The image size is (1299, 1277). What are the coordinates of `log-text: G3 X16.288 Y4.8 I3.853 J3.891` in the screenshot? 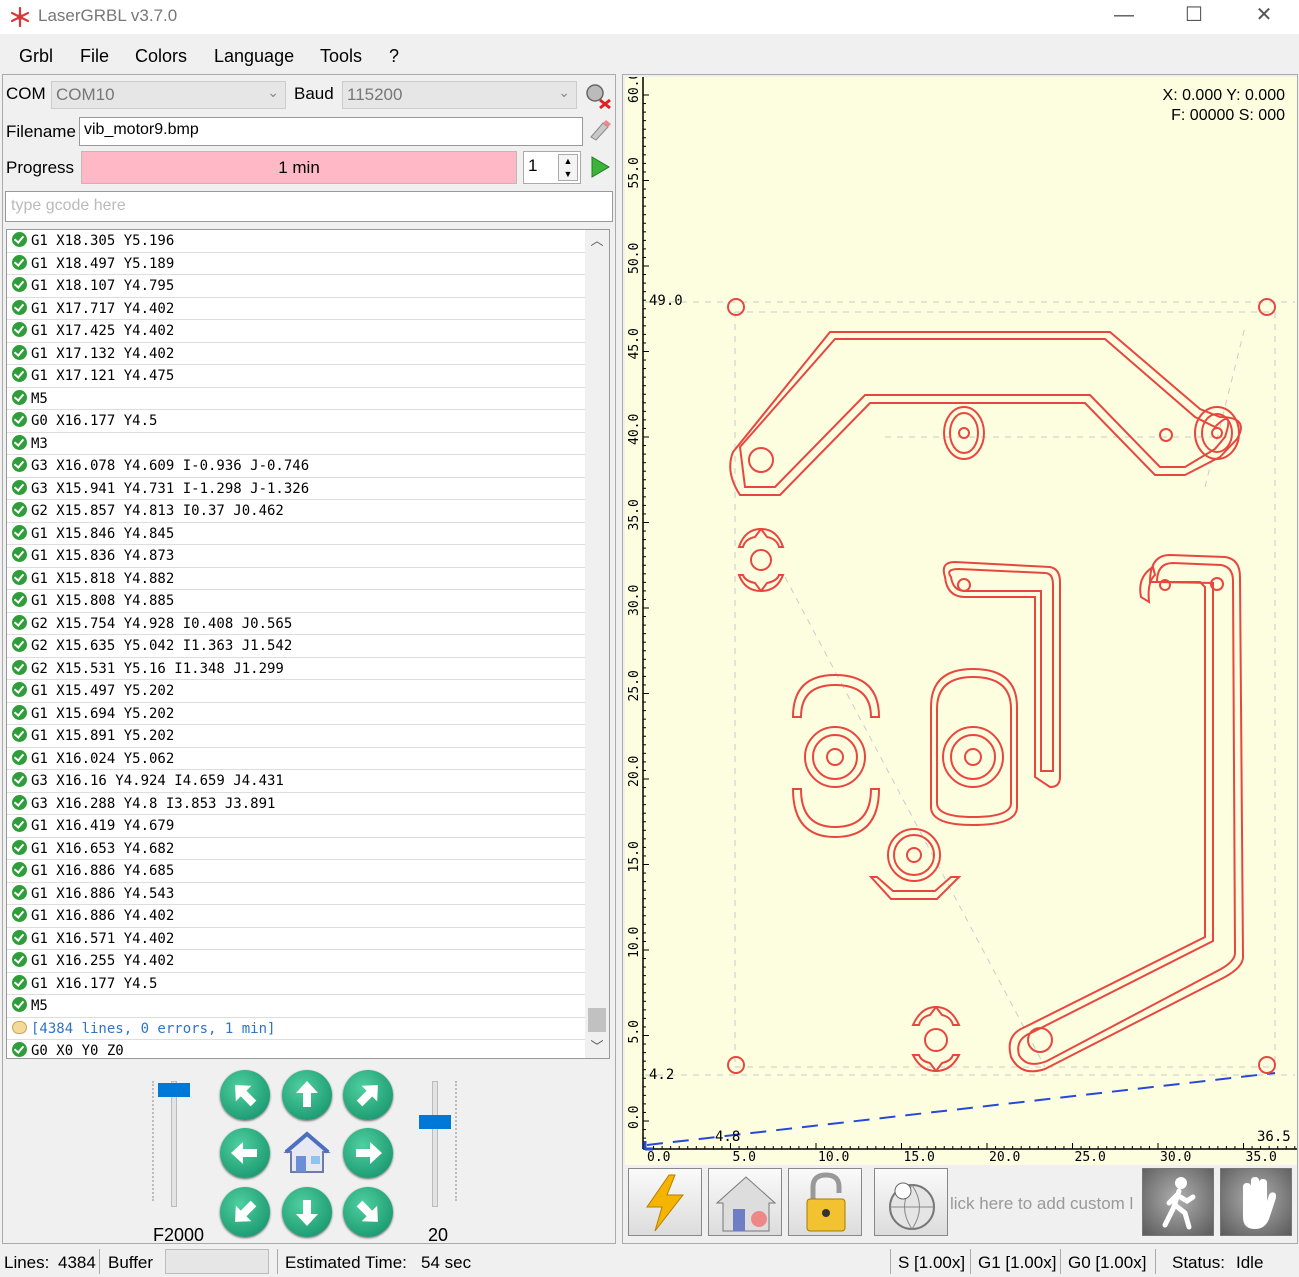 It's located at (153, 803).